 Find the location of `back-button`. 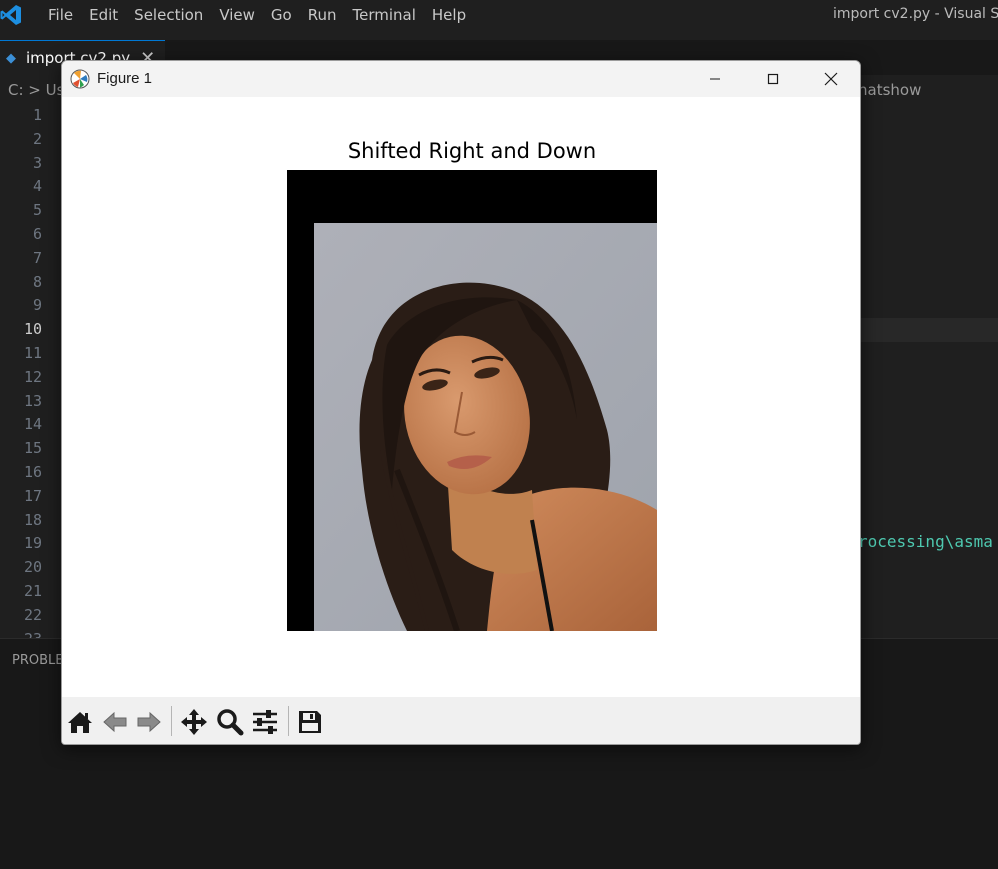

back-button is located at coordinates (115, 722).